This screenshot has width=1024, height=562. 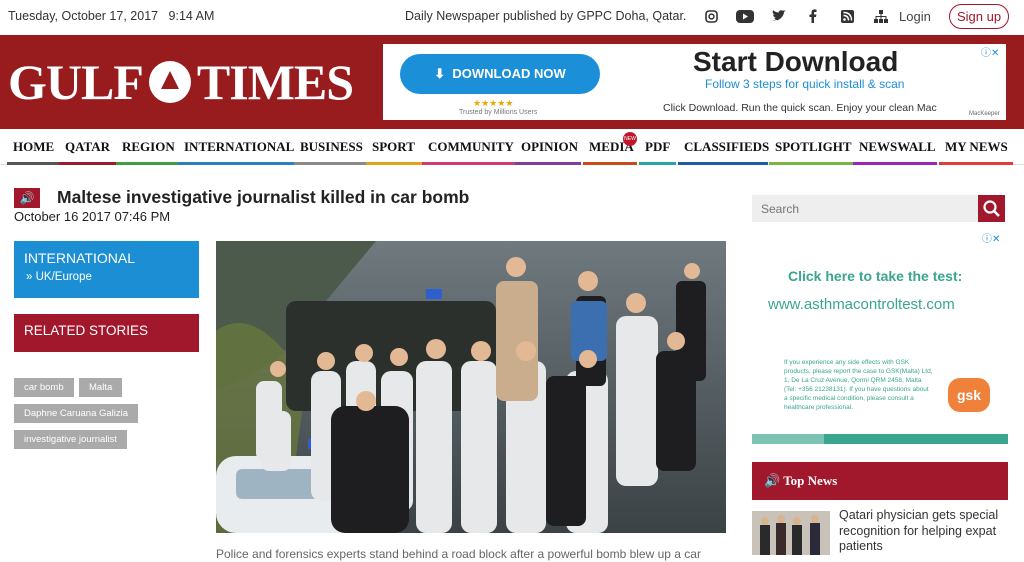 I want to click on nav-item-classifieds: CLASSIFIEDS, so click(x=726, y=147).